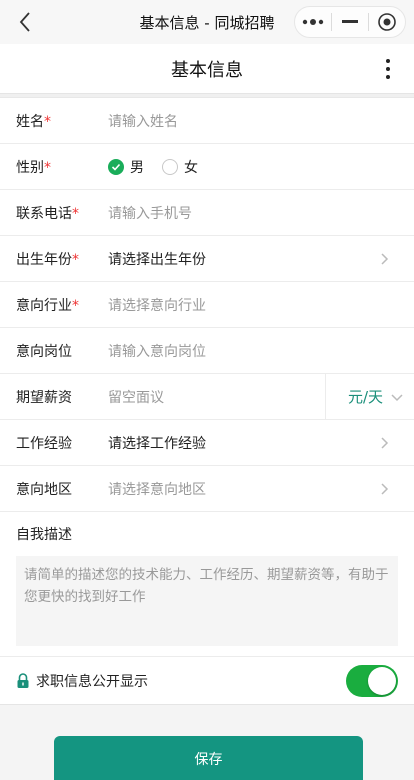 The image size is (414, 780). Describe the element at coordinates (207, 443) in the screenshot. I see `experience-row: 工作经验 请选择工作经验` at that location.